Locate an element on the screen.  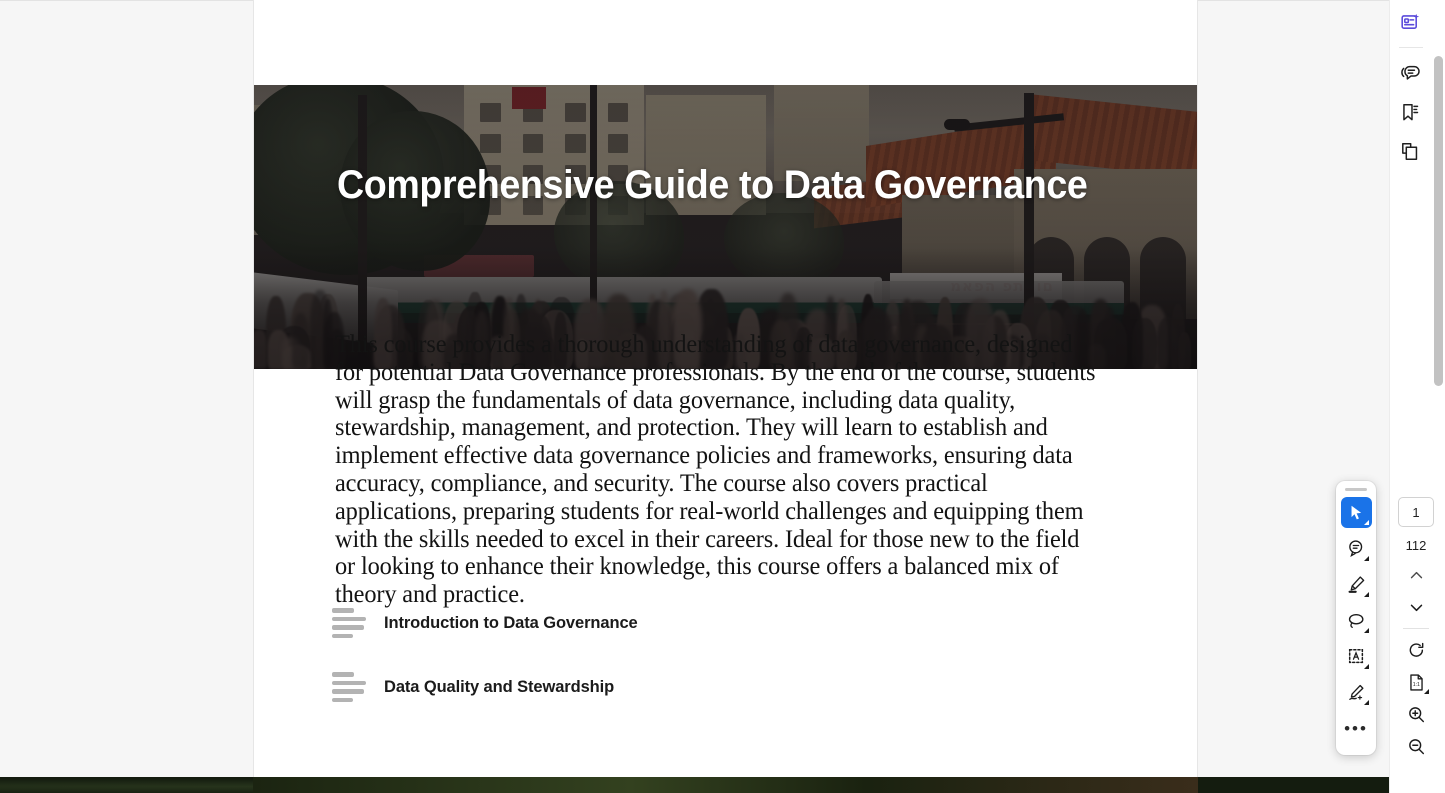
next-page-preview is located at coordinates (694, 785).